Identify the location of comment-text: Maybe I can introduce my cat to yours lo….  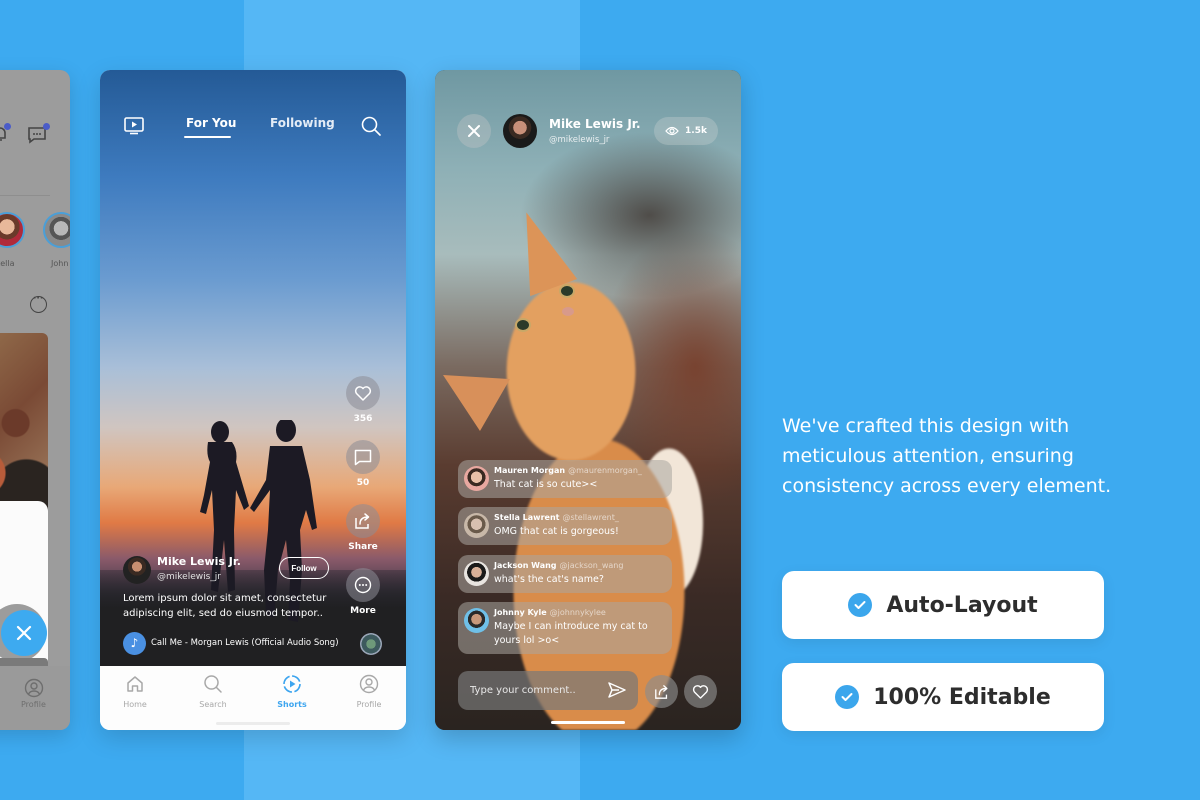
(571, 633).